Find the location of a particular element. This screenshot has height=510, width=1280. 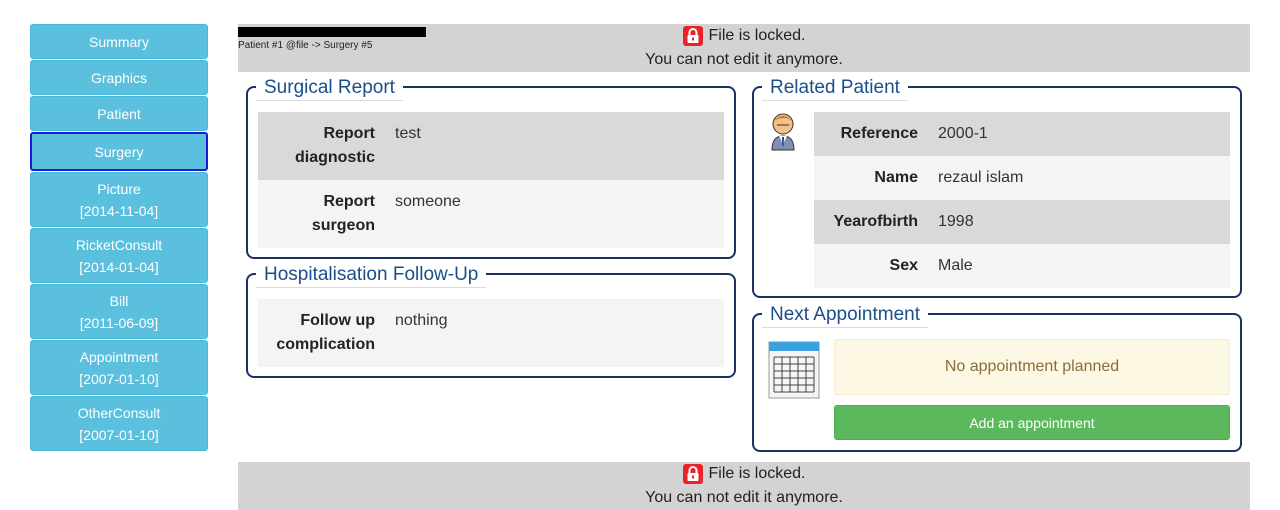

sidebar-item-ricketconsult: RicketConsult [2014-01-04] is located at coordinates (119, 255).